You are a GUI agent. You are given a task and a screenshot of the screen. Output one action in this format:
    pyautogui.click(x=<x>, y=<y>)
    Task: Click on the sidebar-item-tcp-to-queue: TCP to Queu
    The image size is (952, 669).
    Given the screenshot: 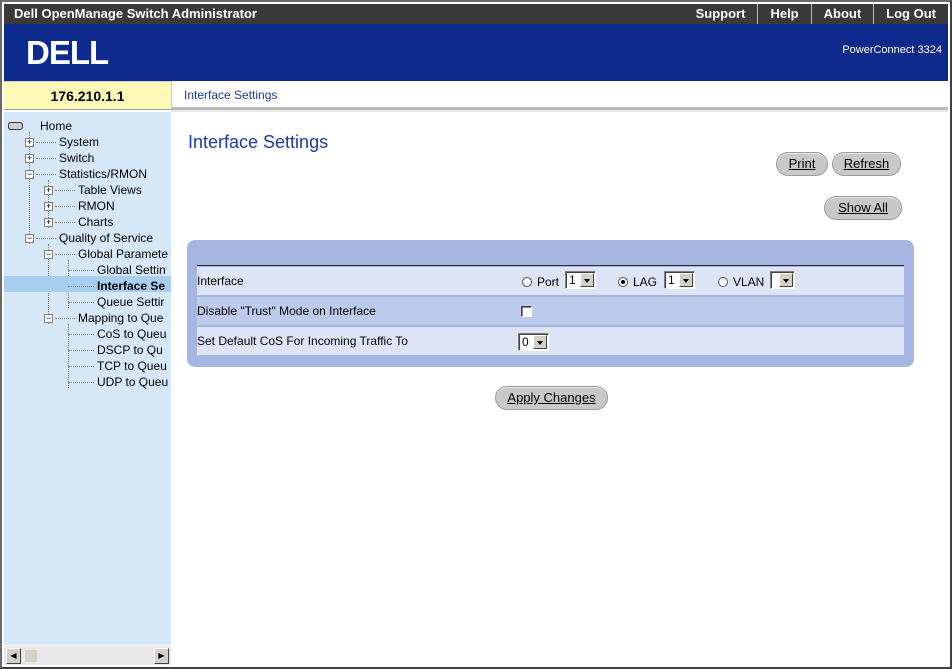 What is the action you would take?
    pyautogui.click(x=87, y=366)
    